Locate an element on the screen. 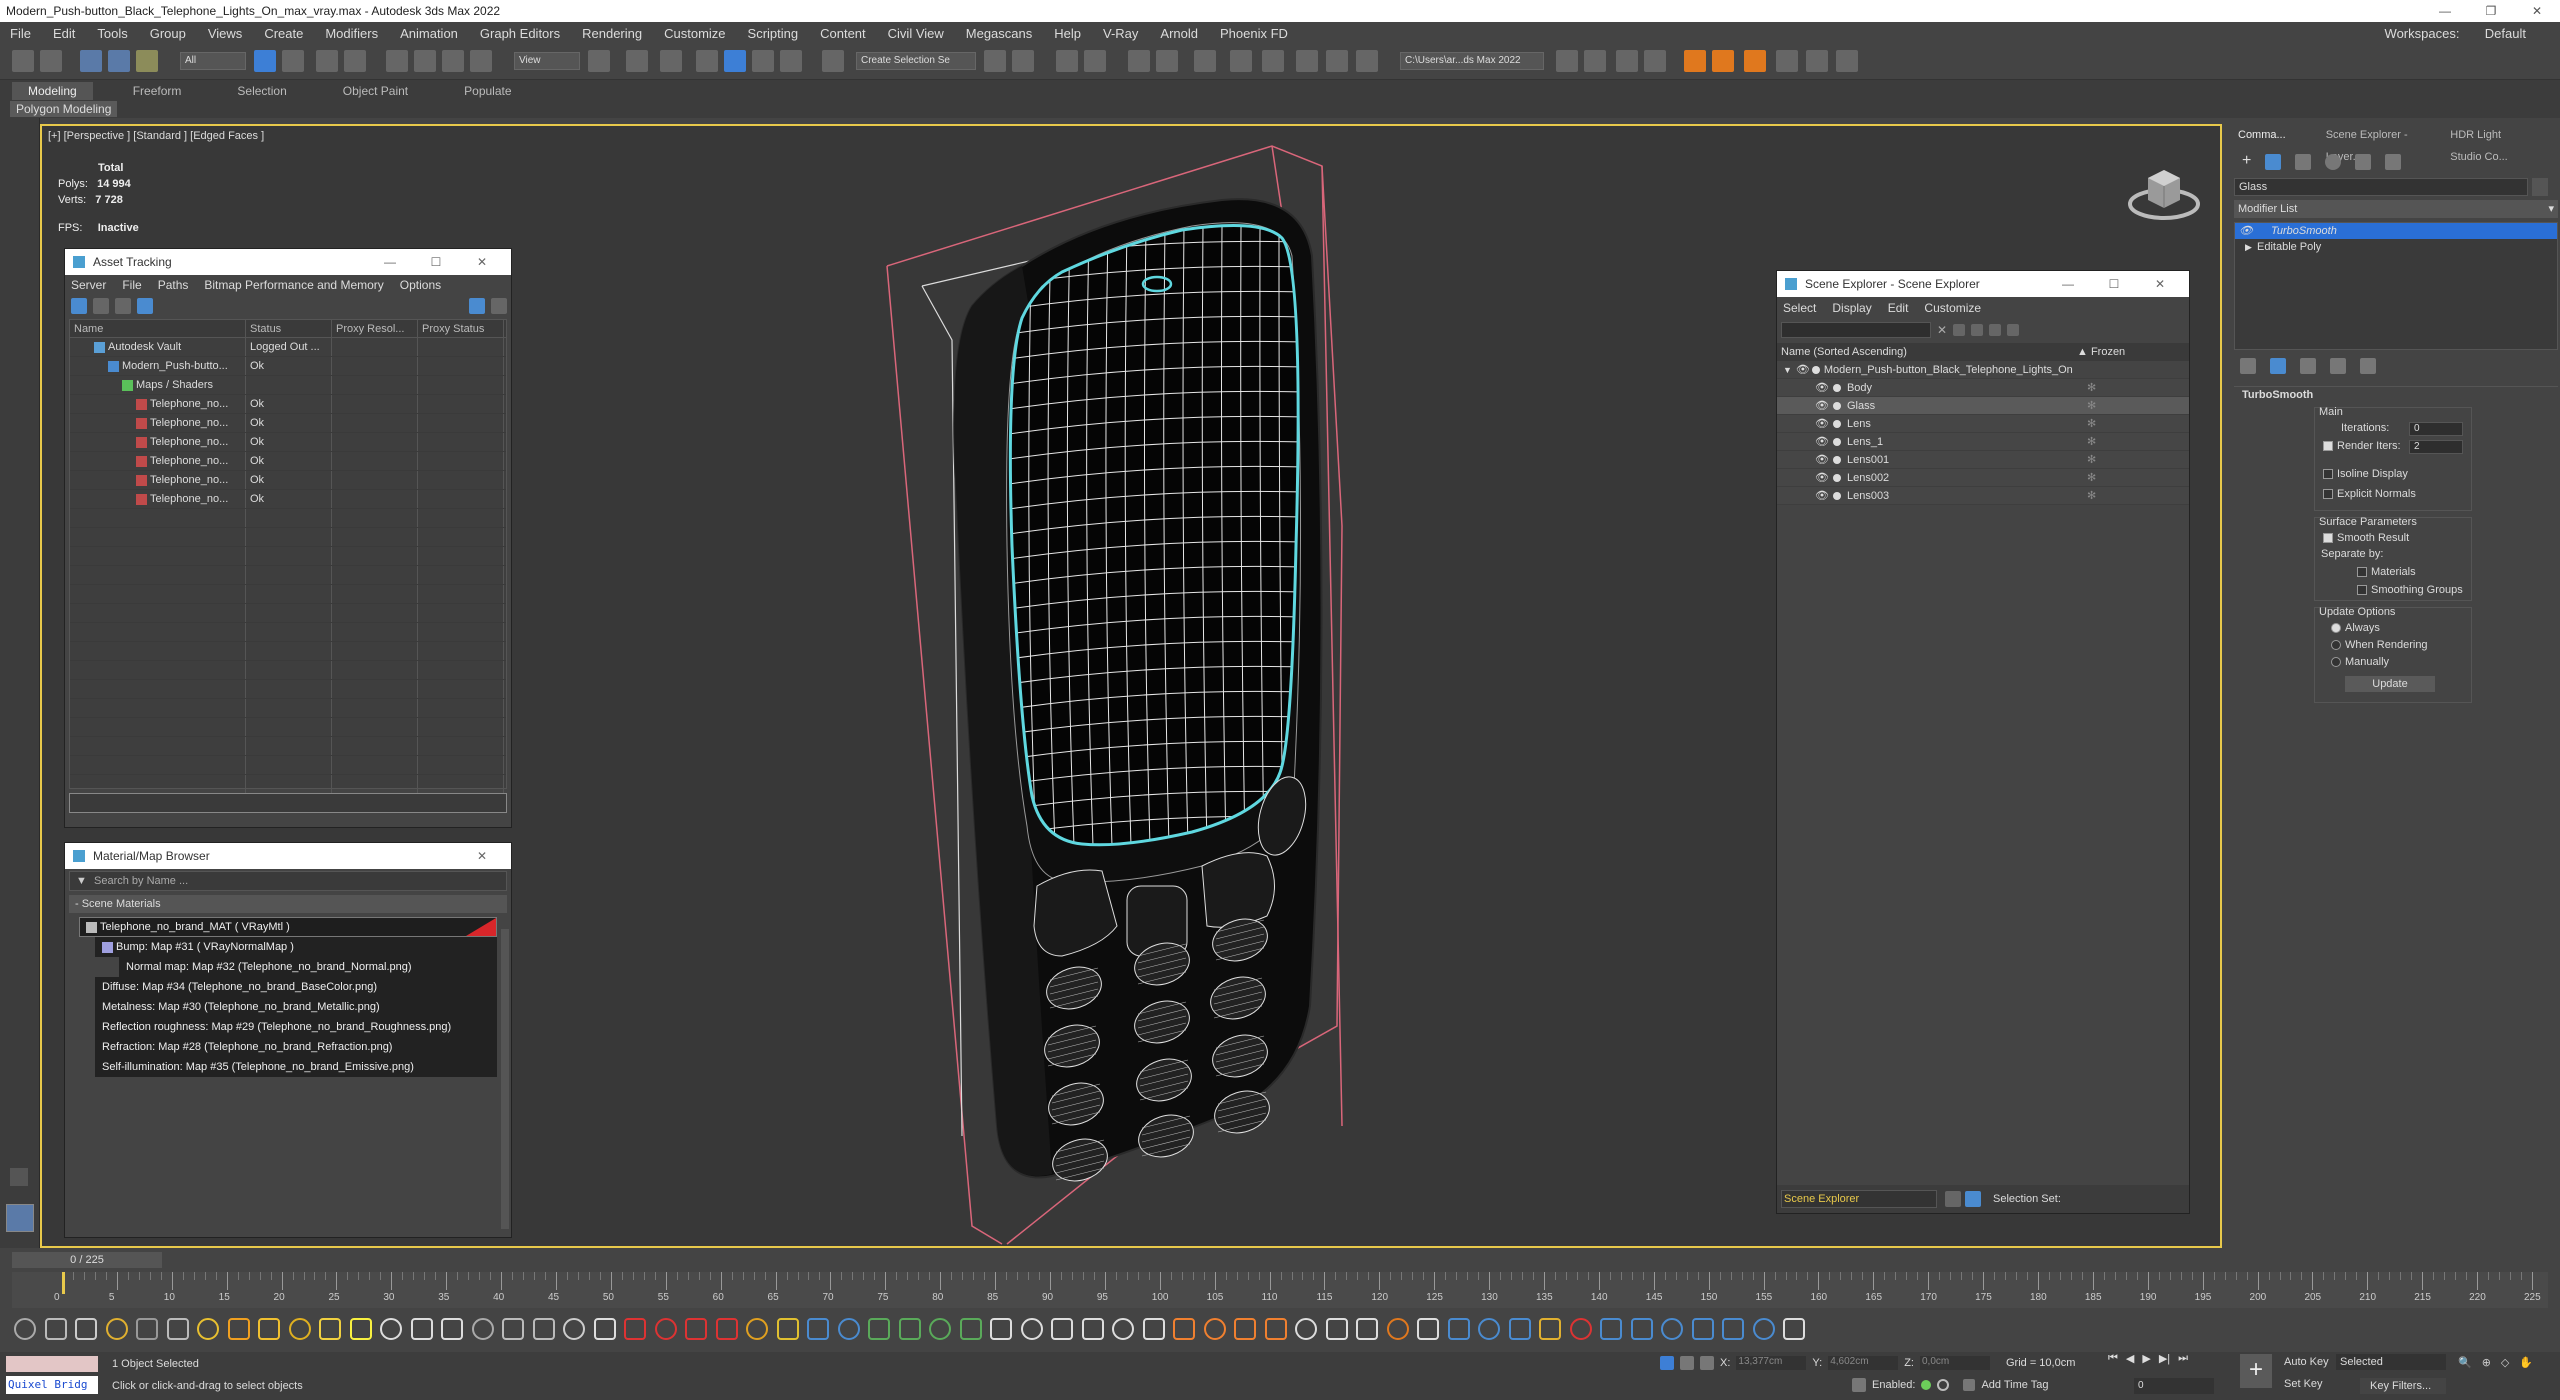 This screenshot has height=1400, width=2560. time-slider: 0 / 225 is located at coordinates (87, 1260).